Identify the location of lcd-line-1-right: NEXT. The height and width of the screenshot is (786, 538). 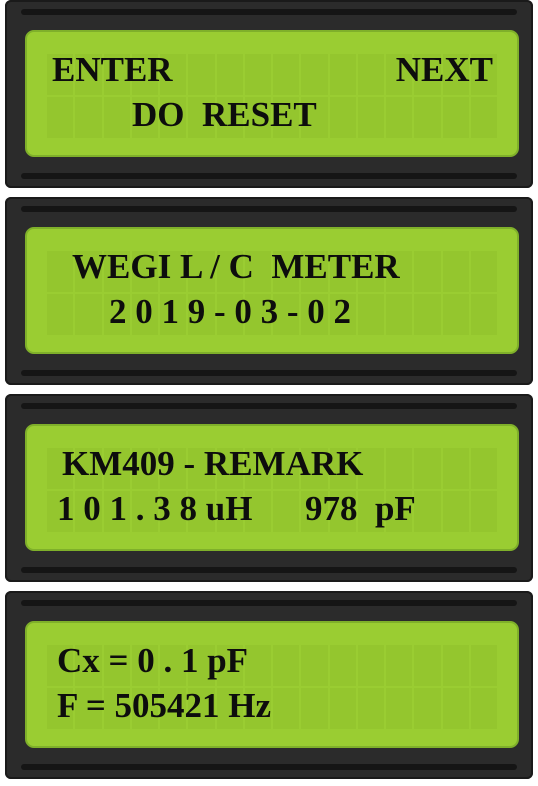
(444, 69).